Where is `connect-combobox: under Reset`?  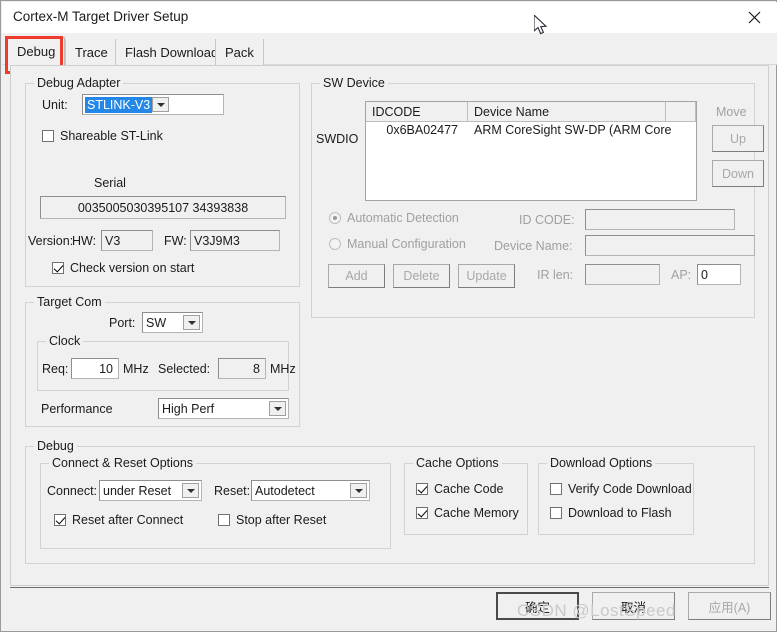 connect-combobox: under Reset is located at coordinates (150, 490).